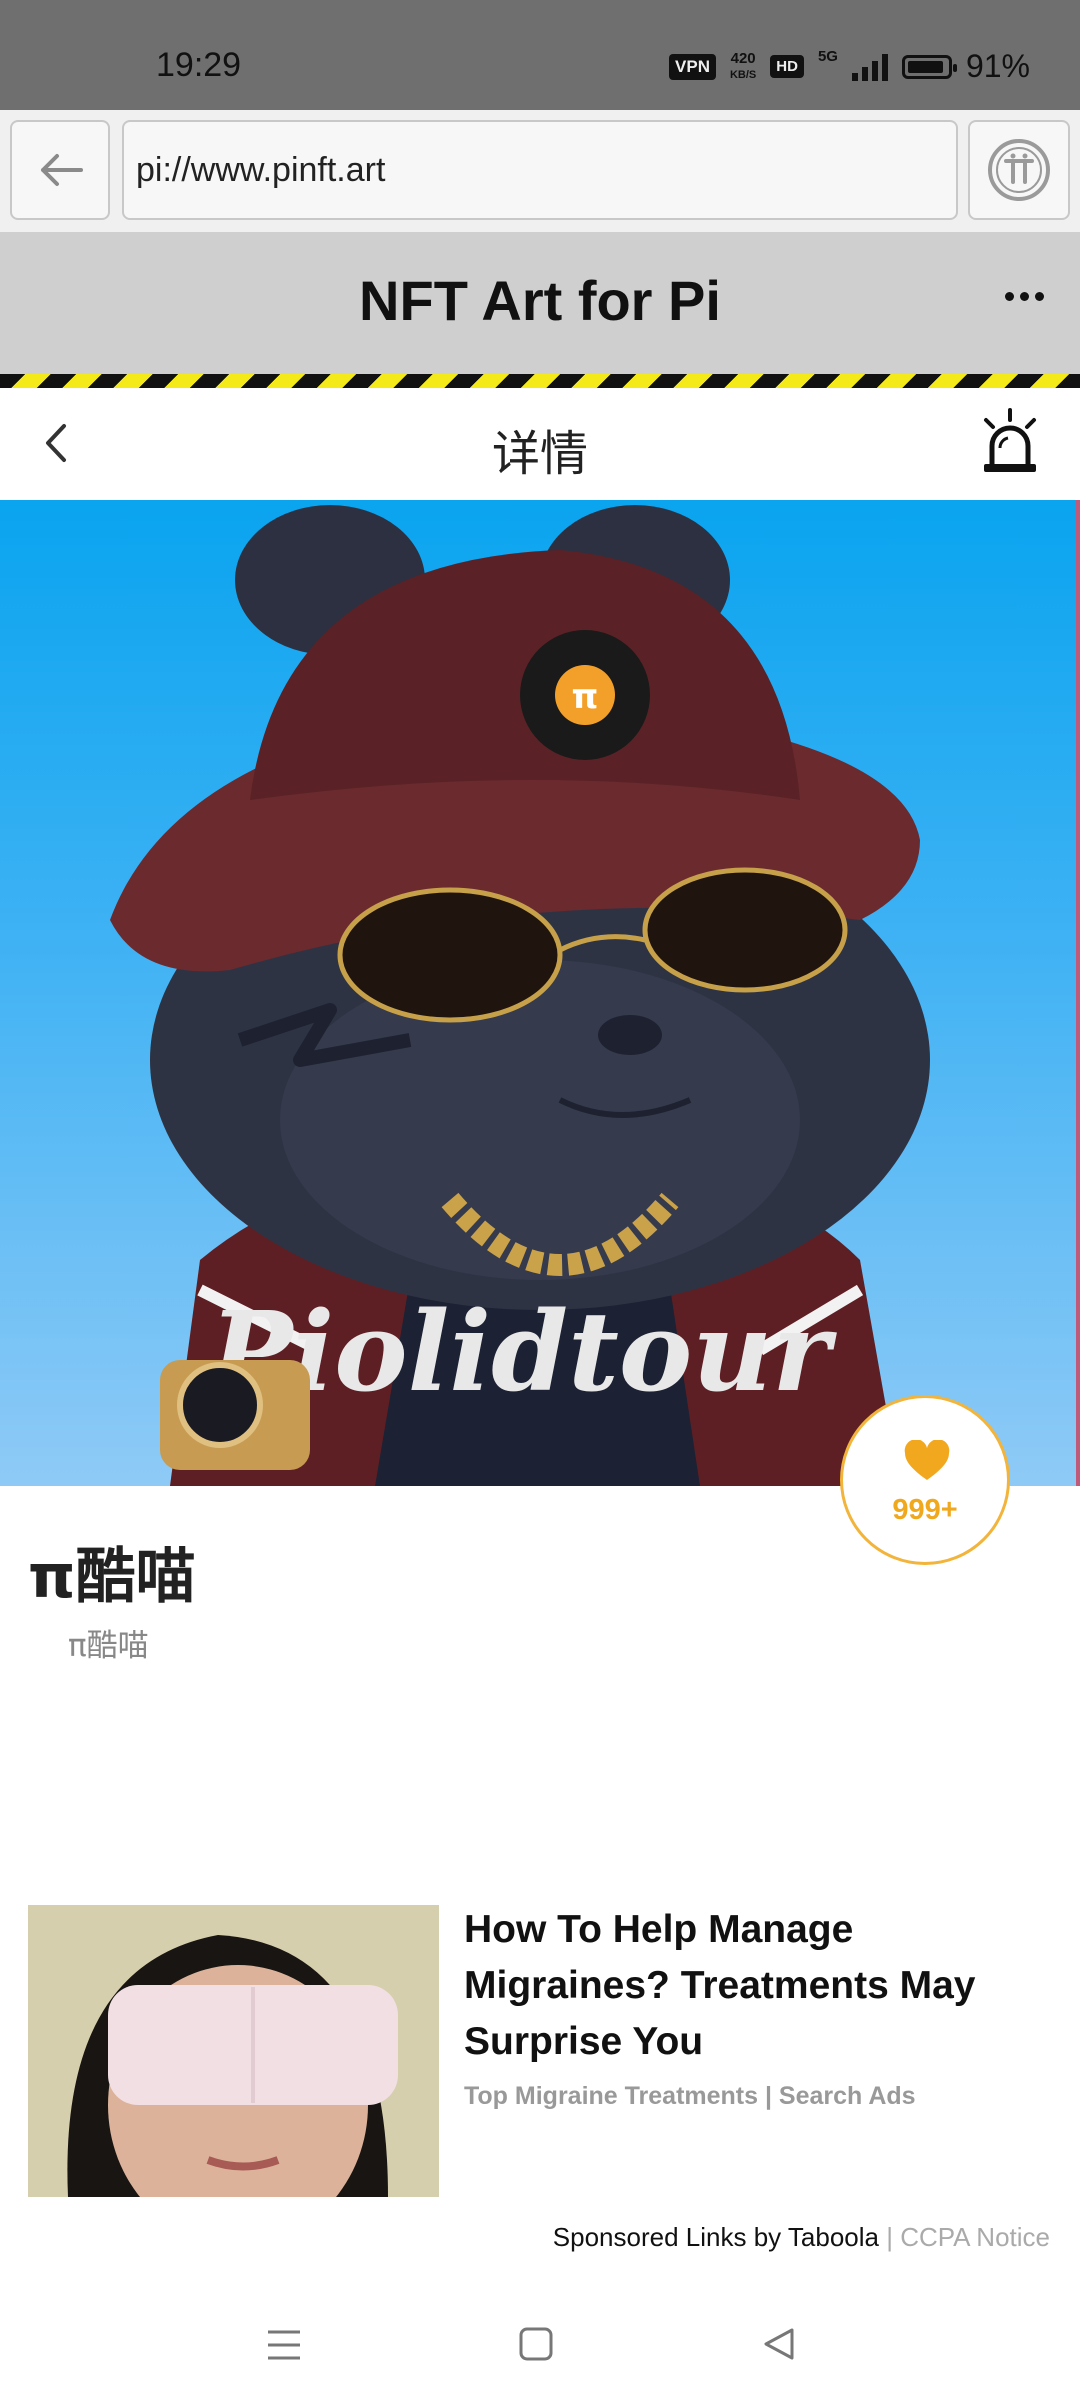  What do you see at coordinates (108, 1646) in the screenshot?
I see `nft-subname: π酷喵` at bounding box center [108, 1646].